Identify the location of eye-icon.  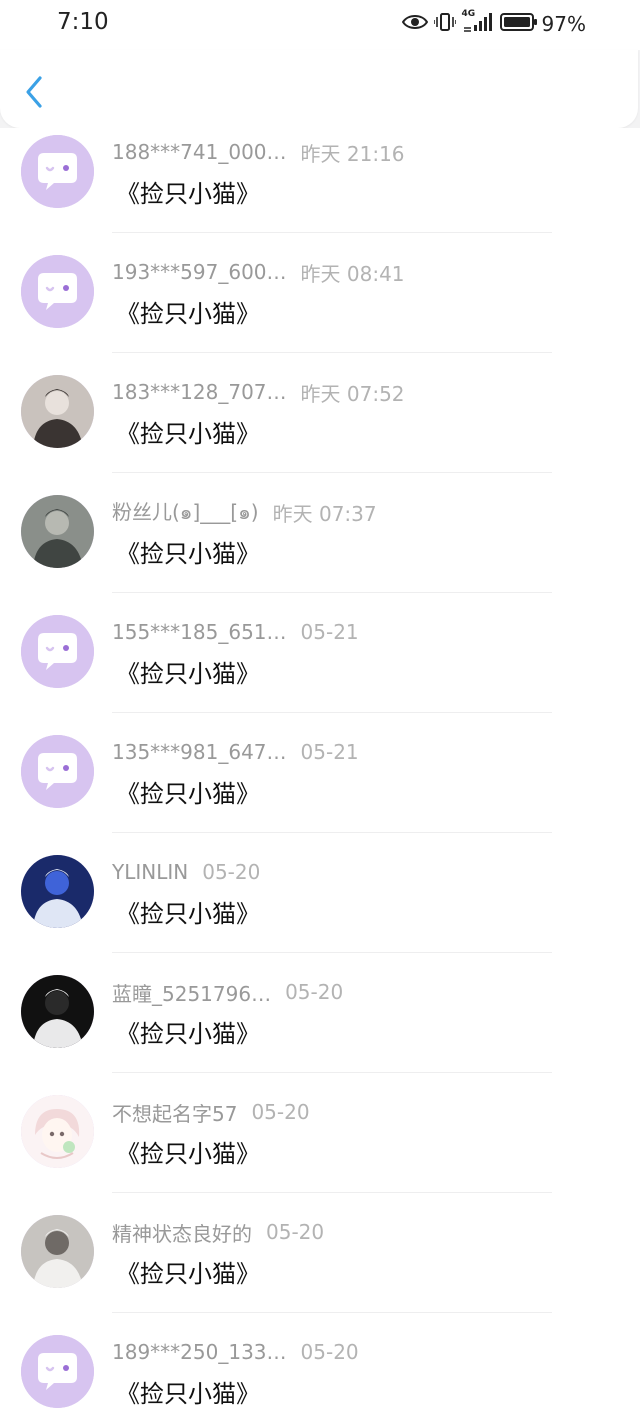
(414, 24).